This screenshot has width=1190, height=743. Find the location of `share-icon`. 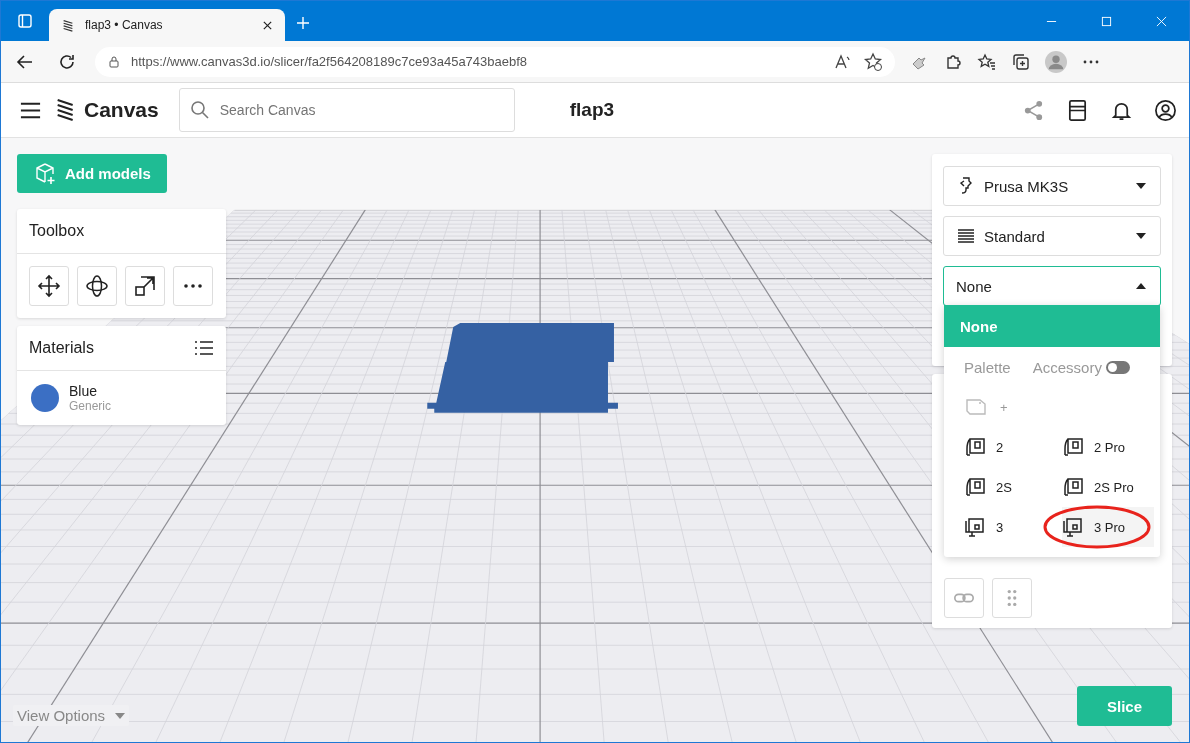

share-icon is located at coordinates (1033, 110).